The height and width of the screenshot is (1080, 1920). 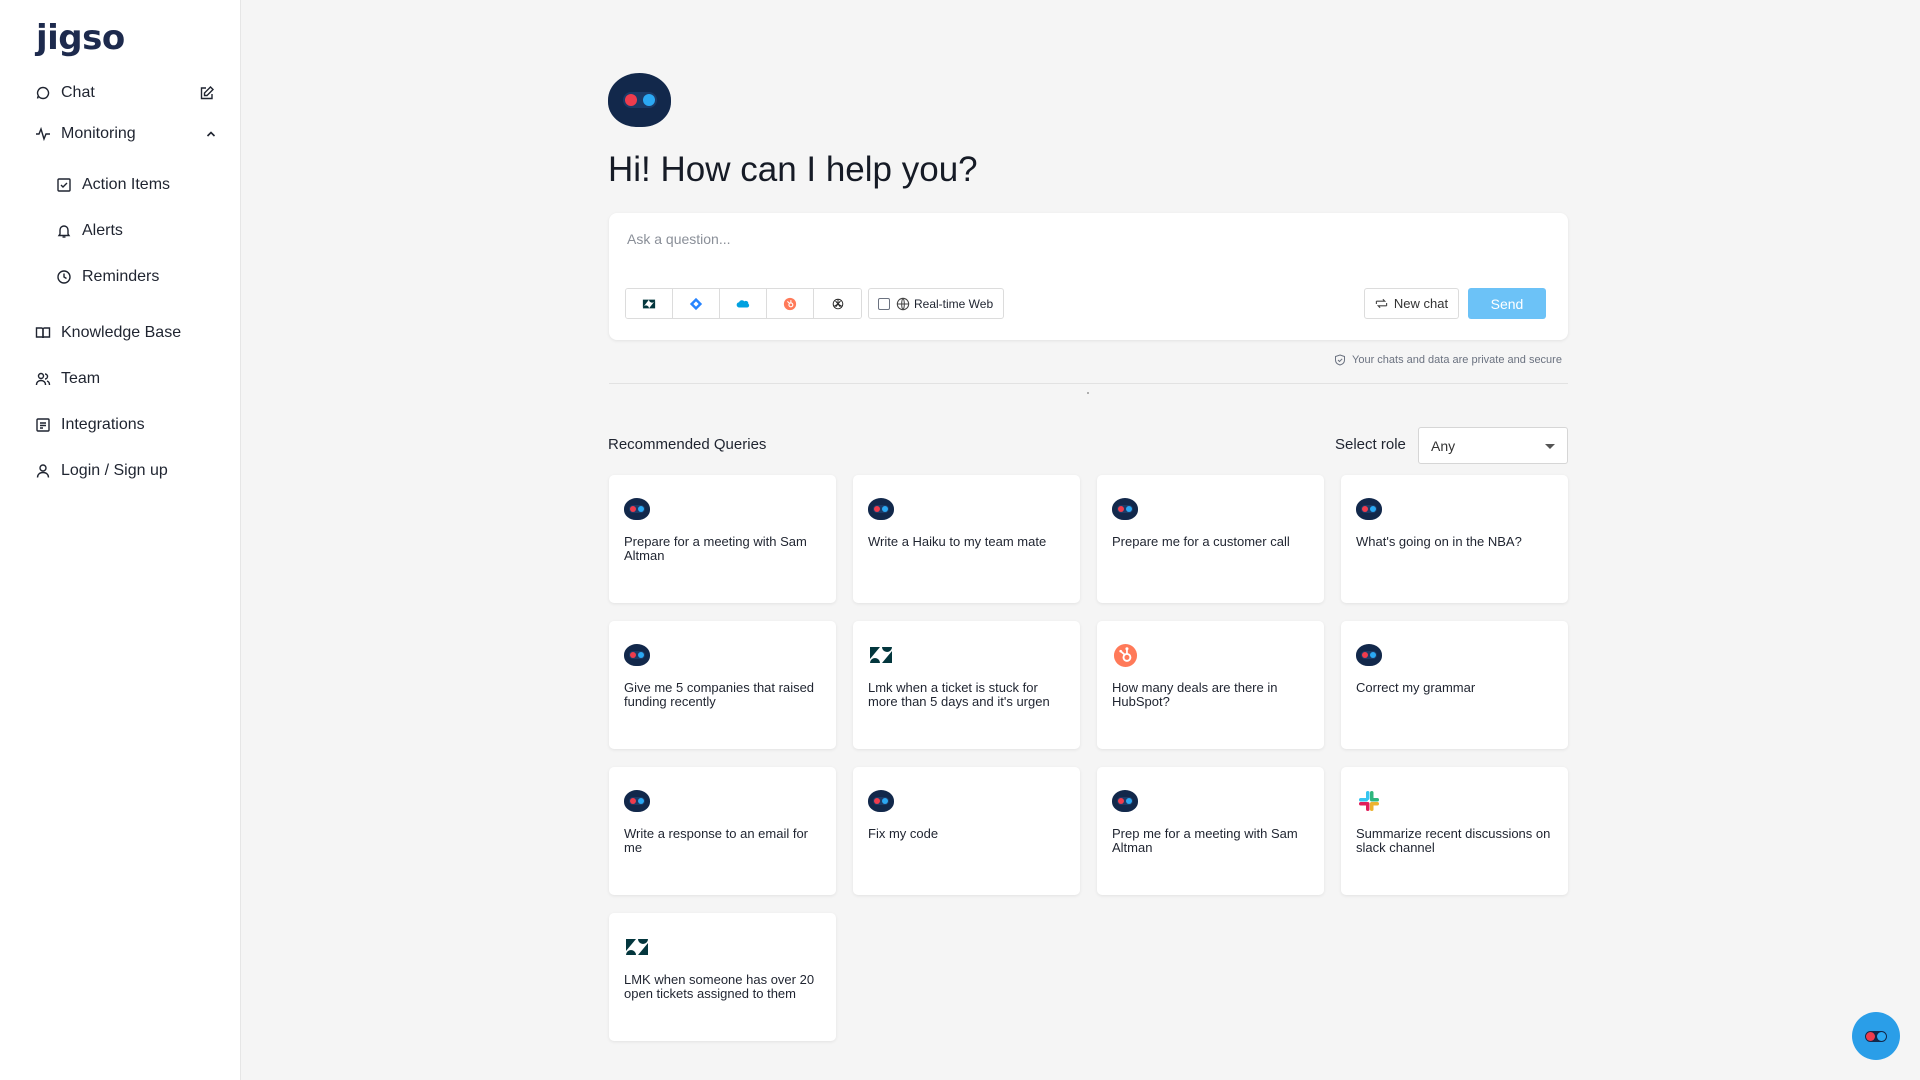 I want to click on sidebar-item-chat: Chat, so click(x=64, y=93).